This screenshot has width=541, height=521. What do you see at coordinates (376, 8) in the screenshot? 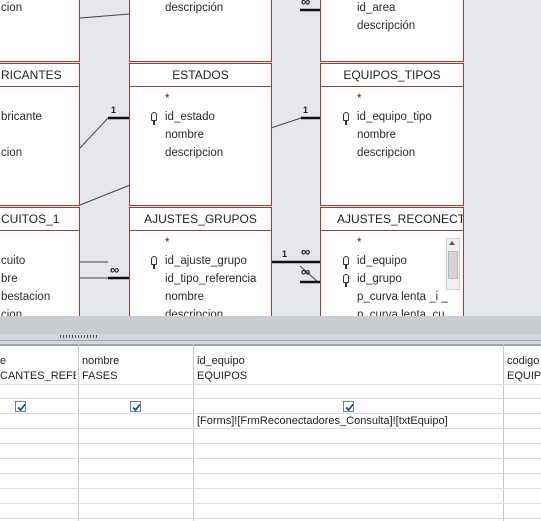
I see `field: id_area` at bounding box center [376, 8].